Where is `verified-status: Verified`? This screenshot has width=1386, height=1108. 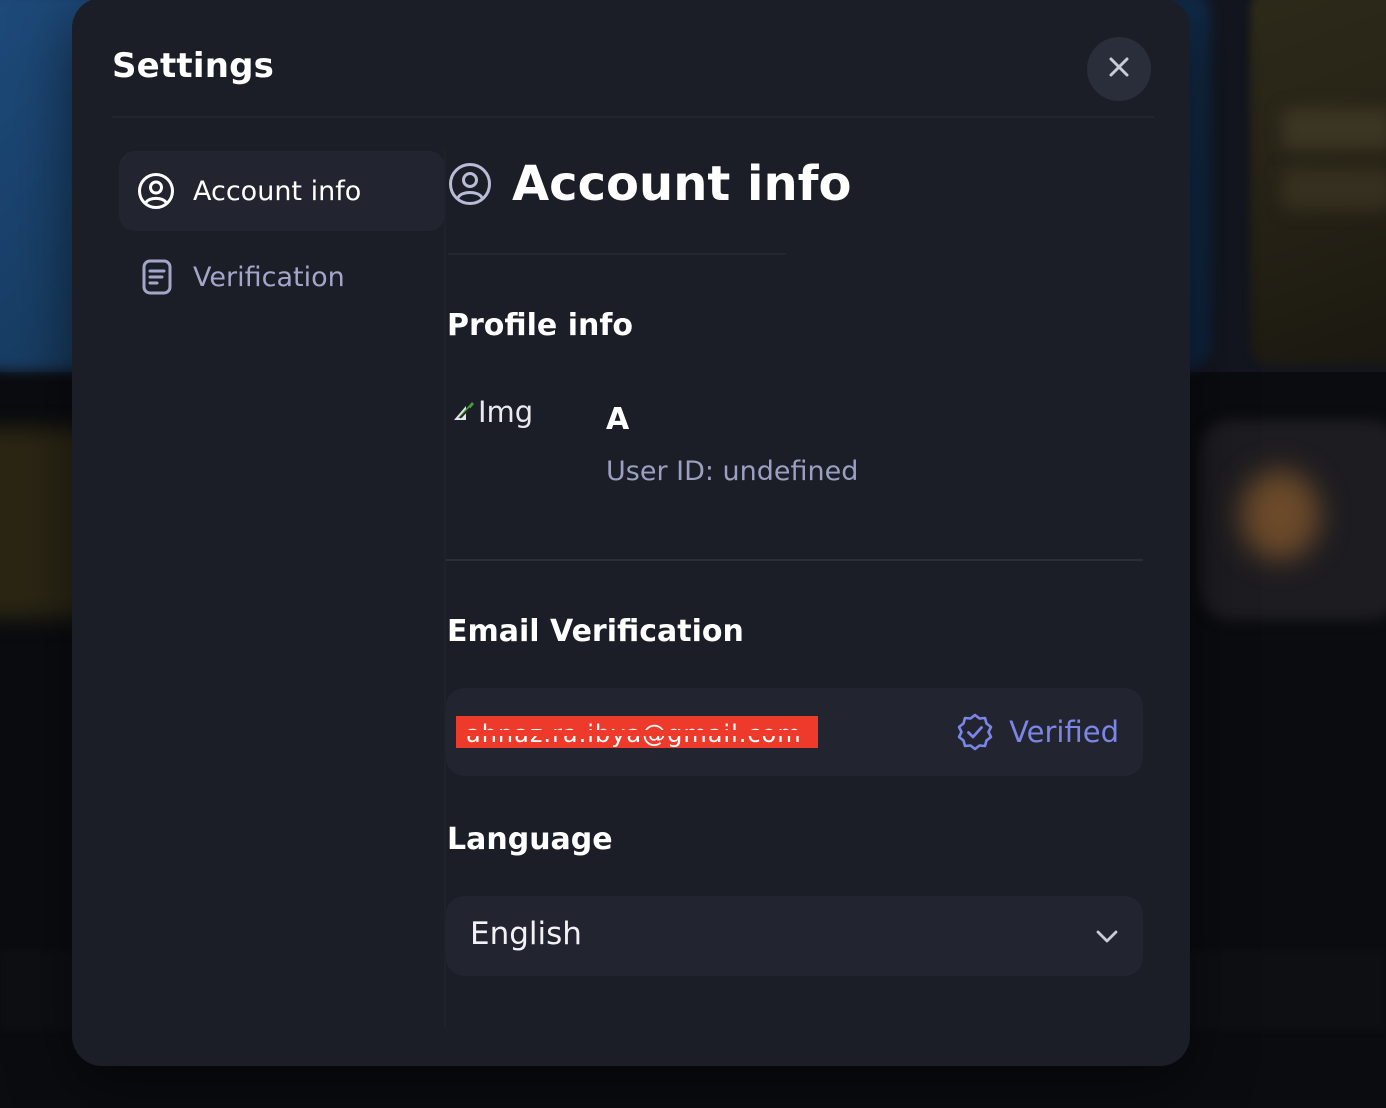
verified-status: Verified is located at coordinates (1037, 732).